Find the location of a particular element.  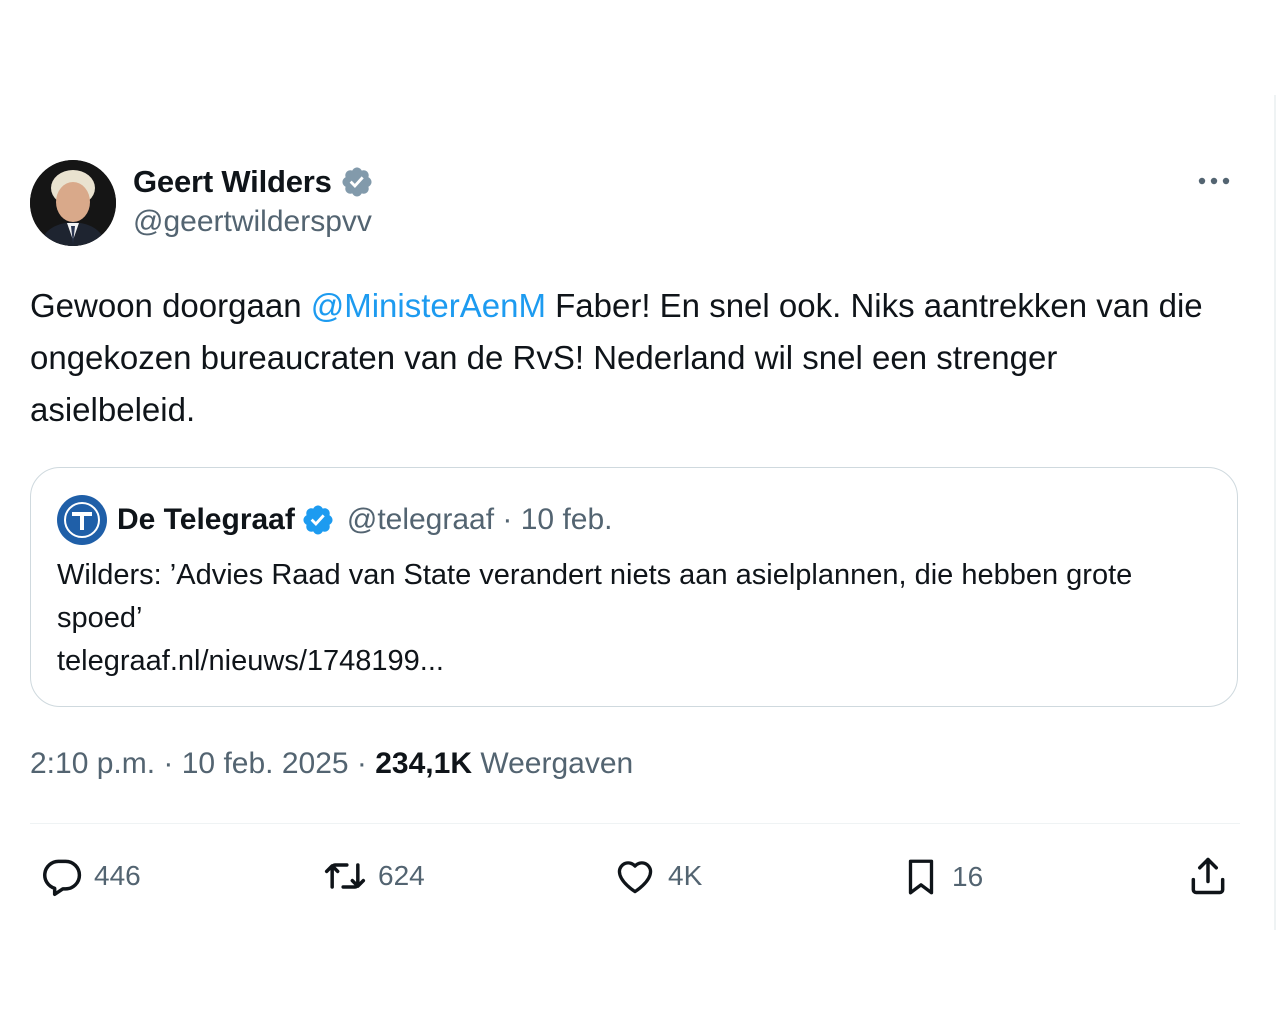

author-block: Geert Wilders @geertwilderspvv is located at coordinates (253, 200).